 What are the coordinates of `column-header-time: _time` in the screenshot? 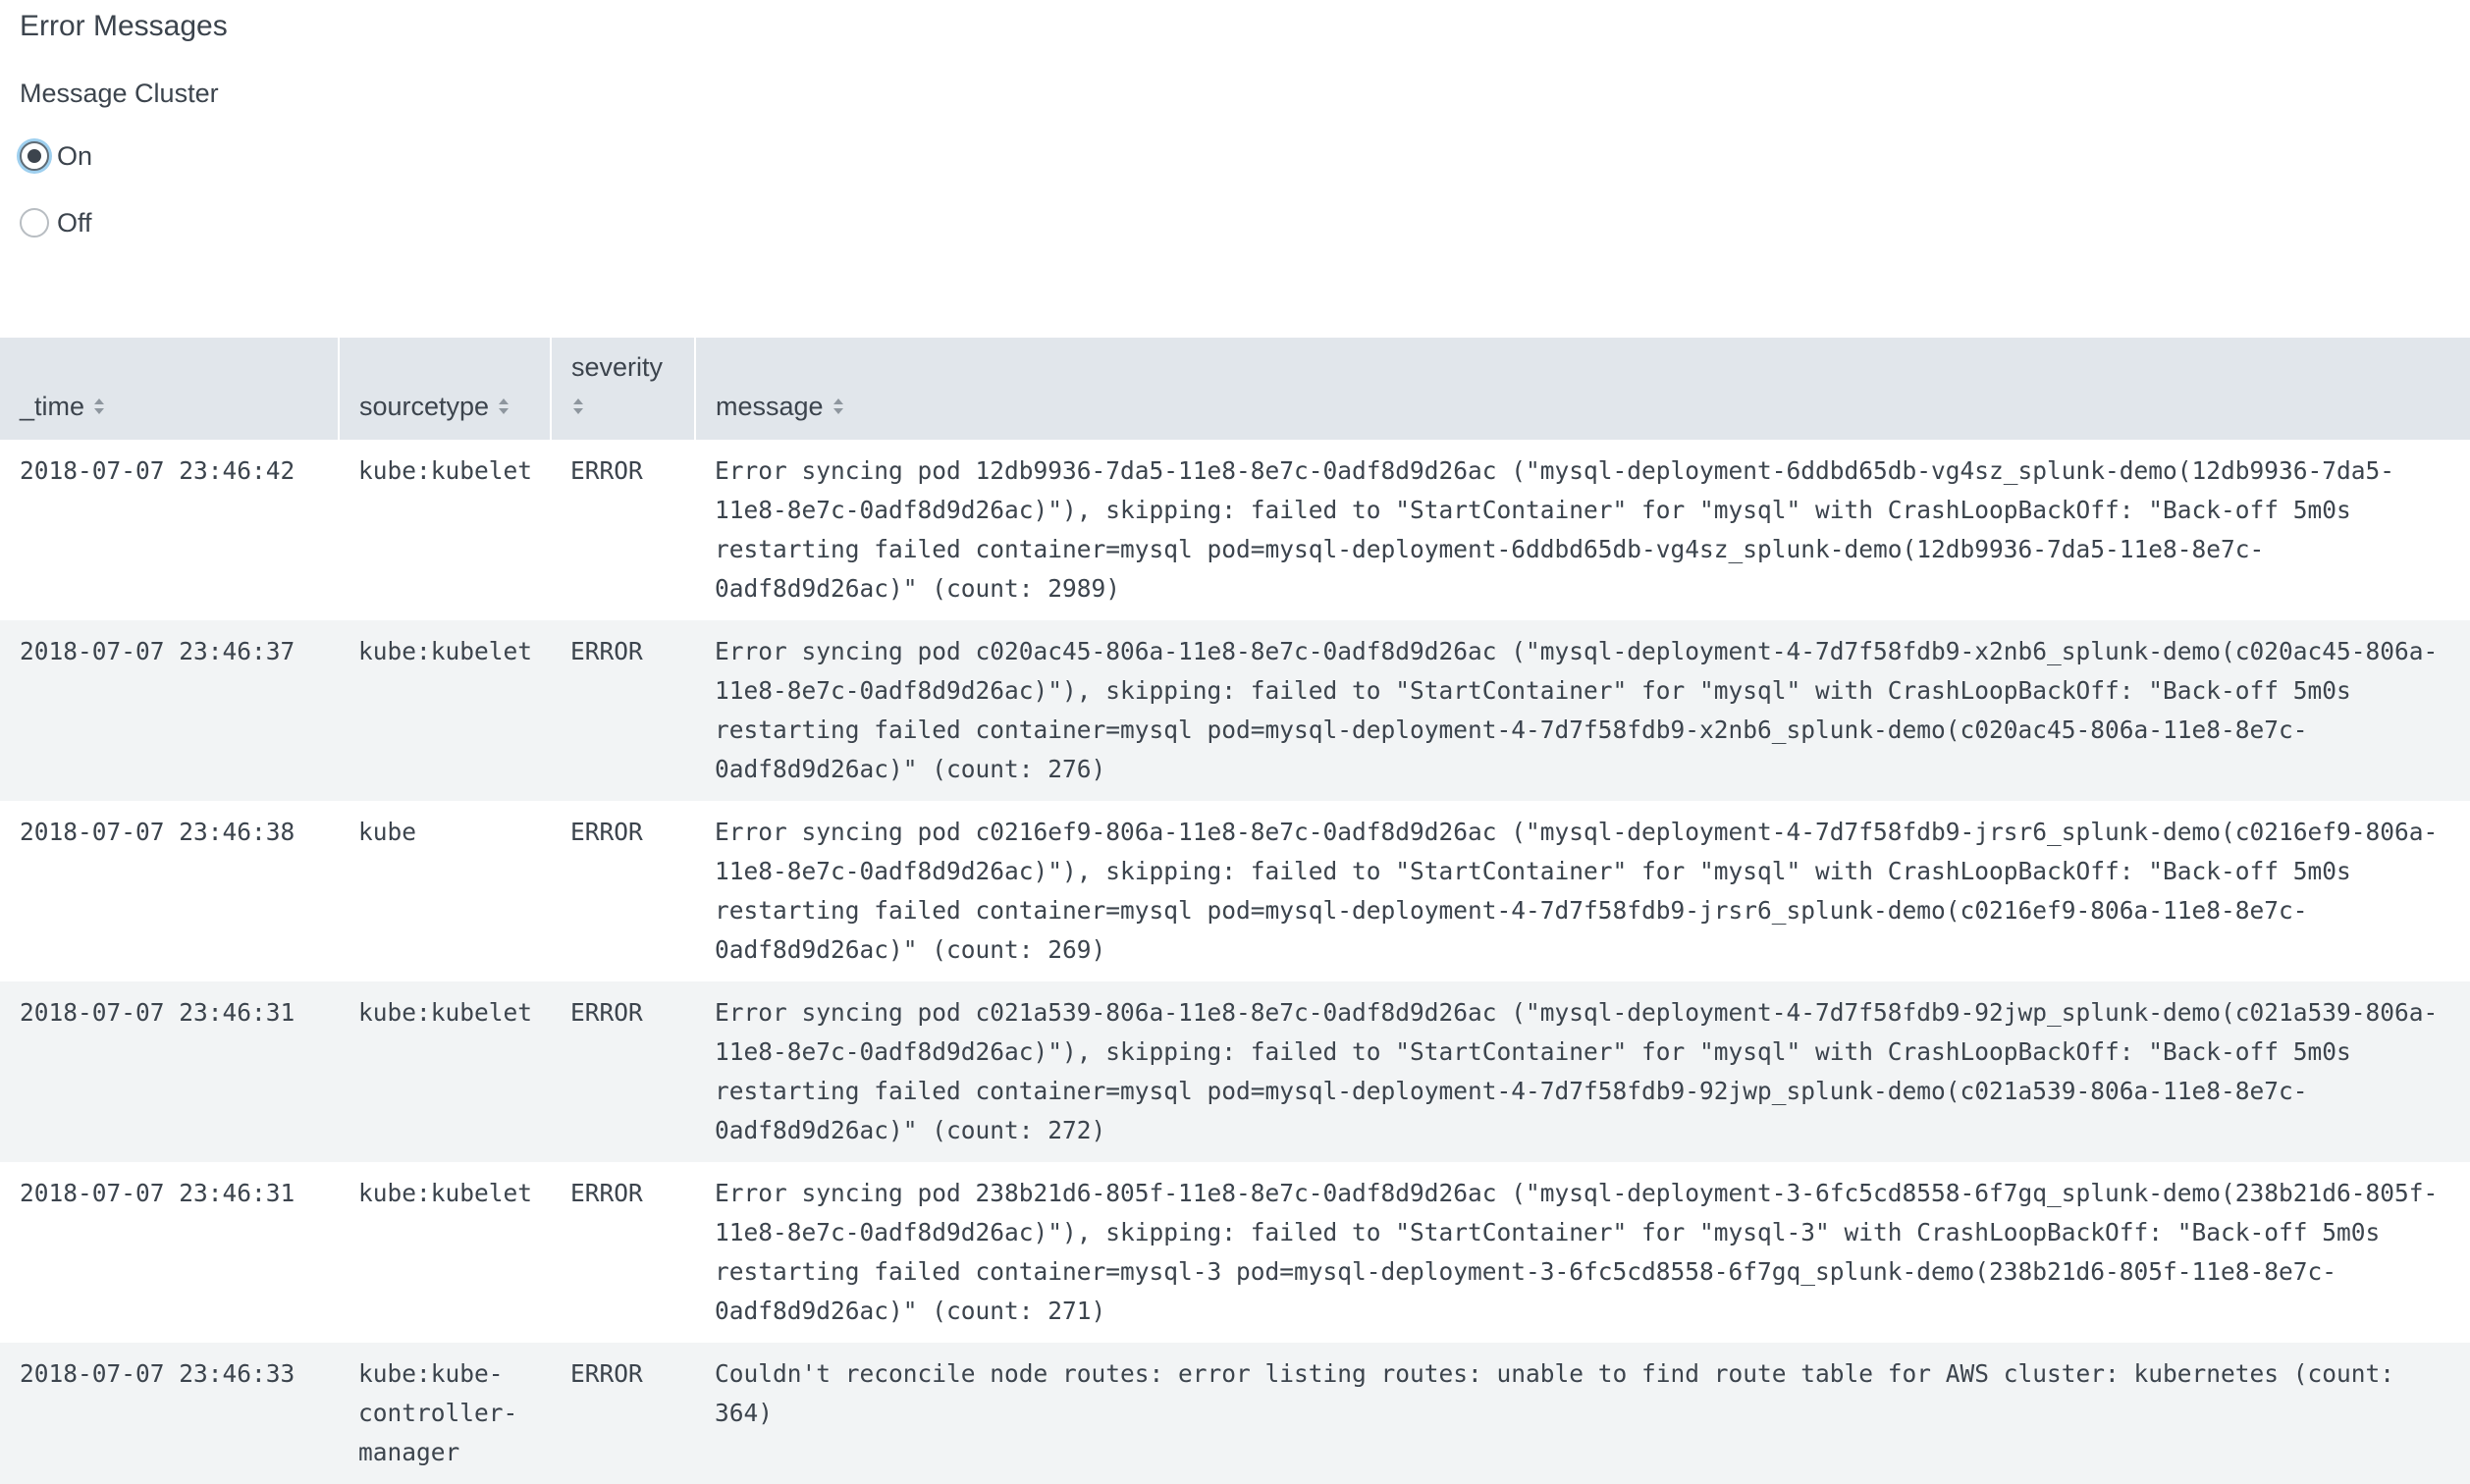 It's located at (170, 389).